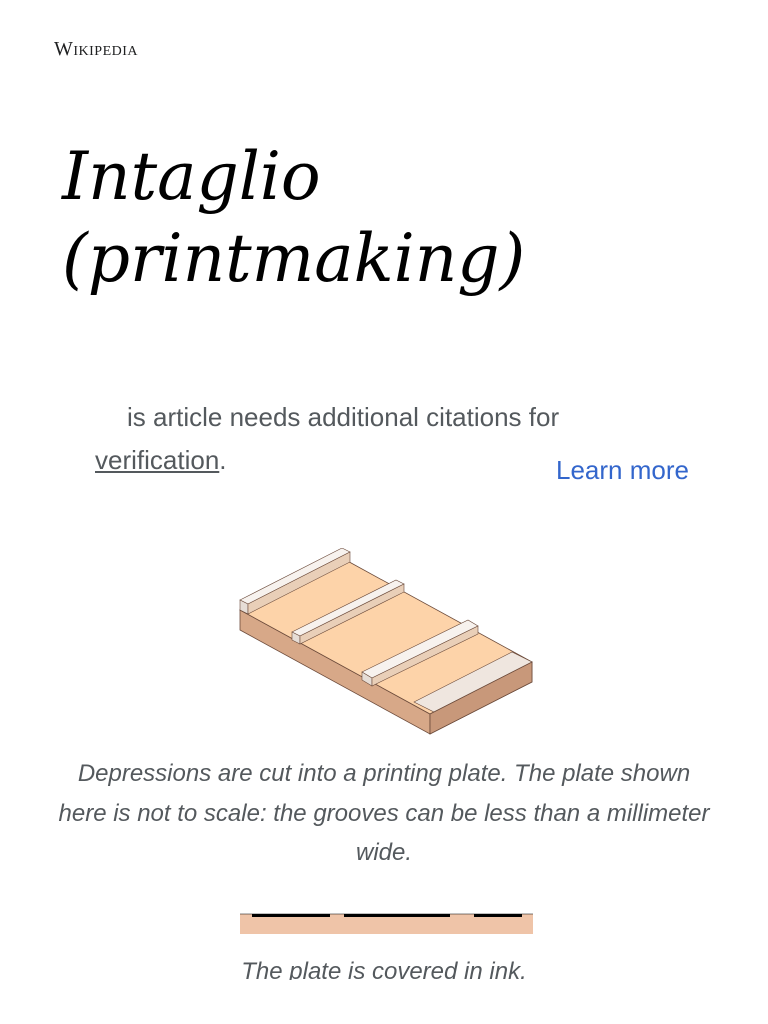 The height and width of the screenshot is (1024, 768). What do you see at coordinates (96, 49) in the screenshot?
I see `wikipedia-wordmark: Wikipedia` at bounding box center [96, 49].